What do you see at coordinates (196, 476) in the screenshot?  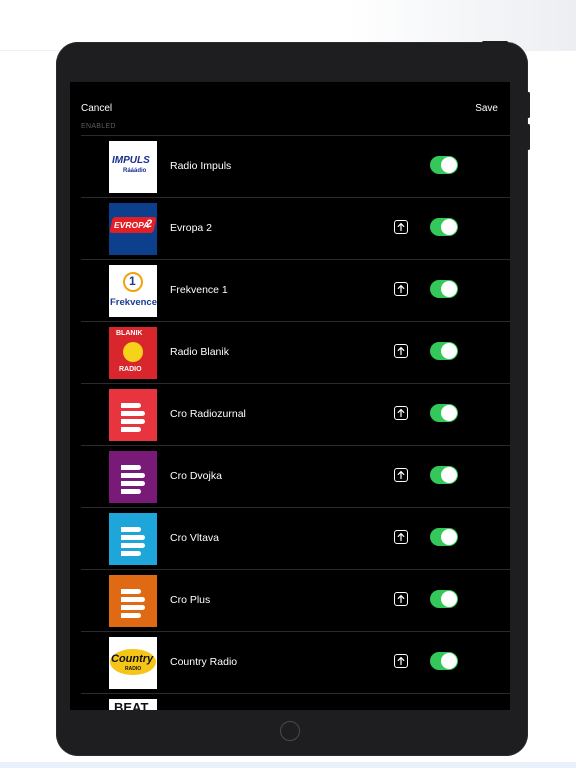 I see `station-name: Cro Dvojka` at bounding box center [196, 476].